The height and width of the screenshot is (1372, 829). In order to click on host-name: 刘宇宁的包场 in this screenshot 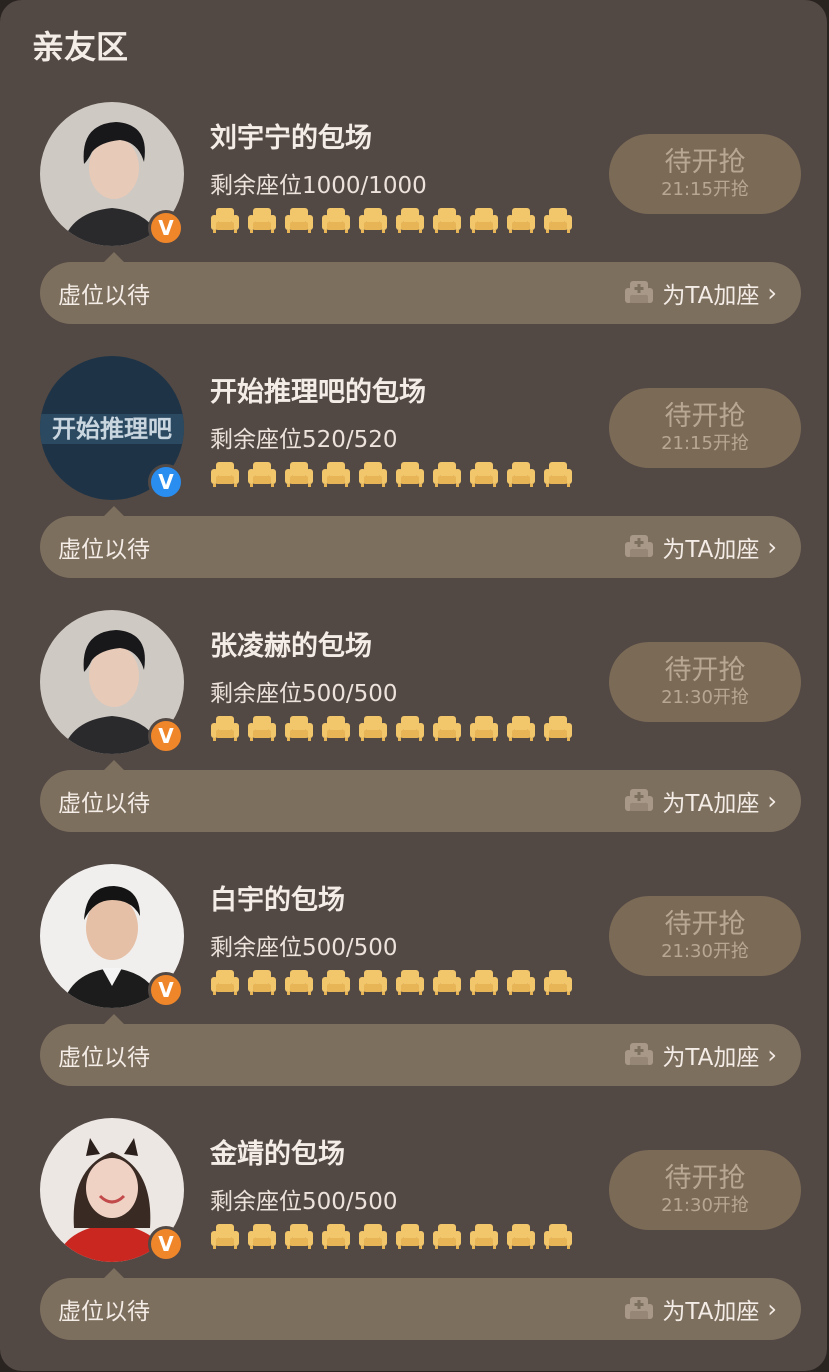, I will do `click(291, 138)`.